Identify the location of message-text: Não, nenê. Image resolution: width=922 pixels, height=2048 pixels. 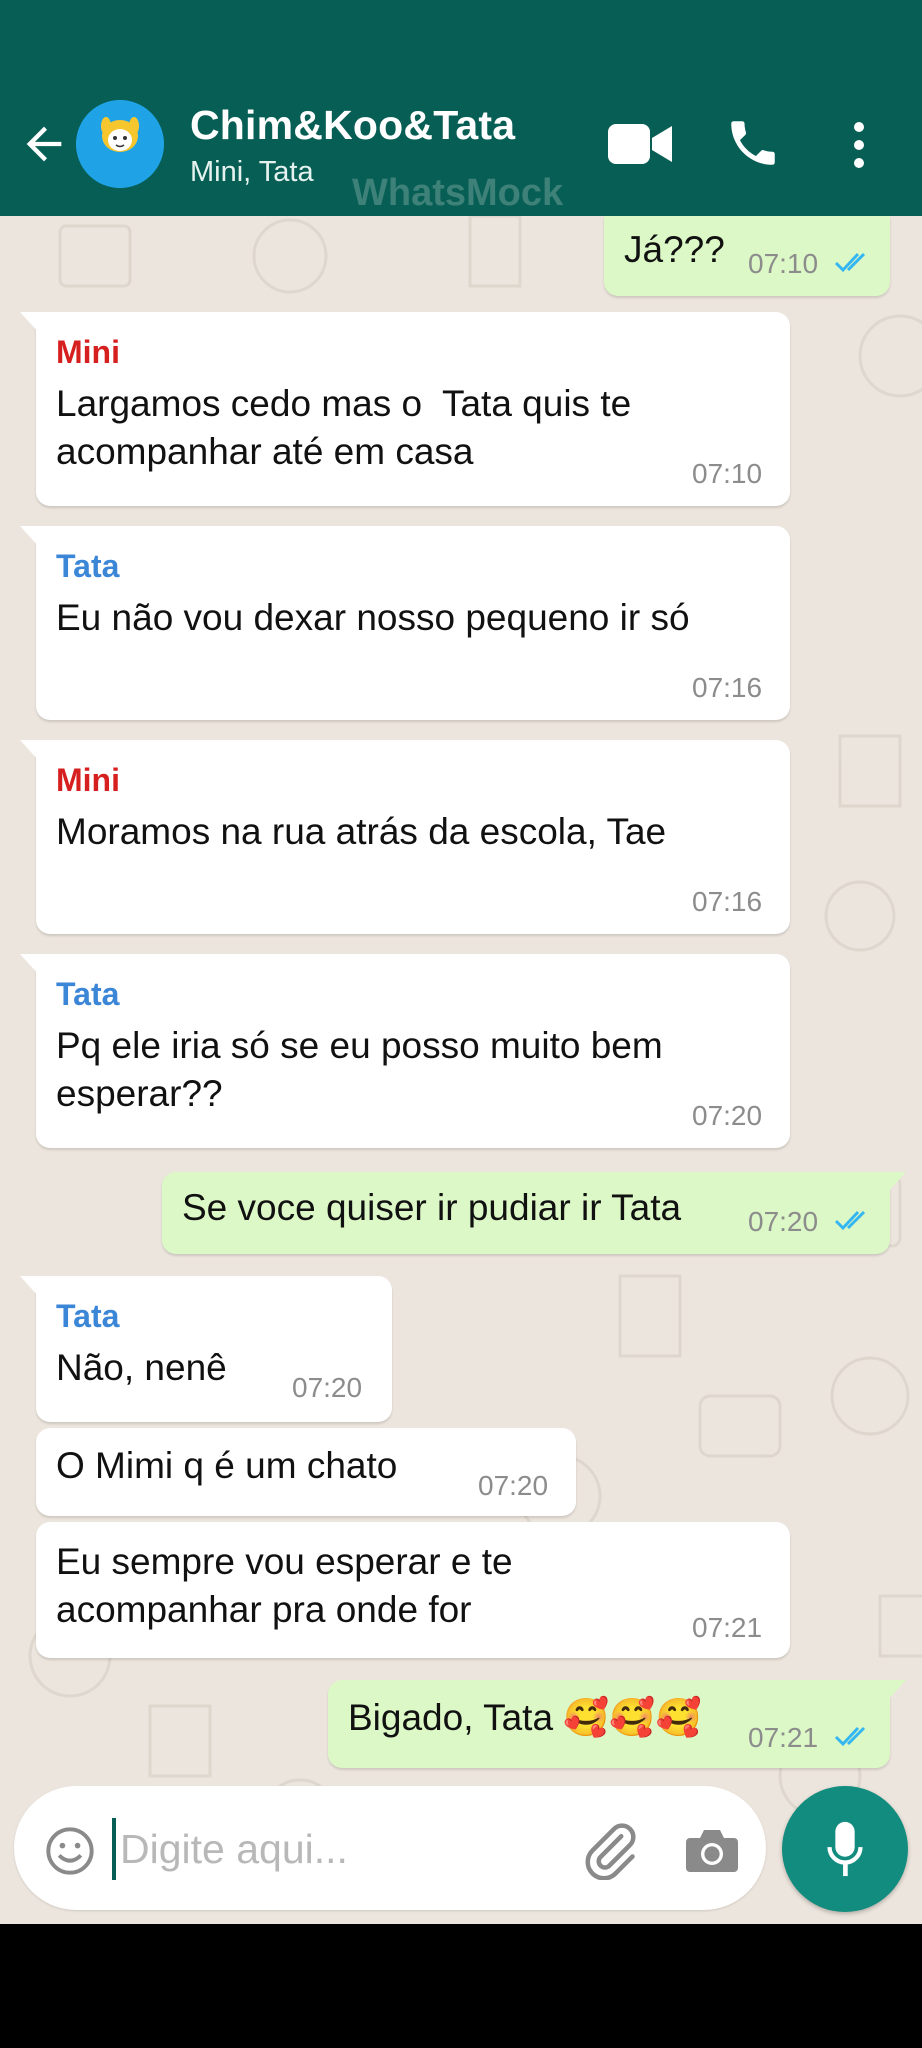
(141, 1367).